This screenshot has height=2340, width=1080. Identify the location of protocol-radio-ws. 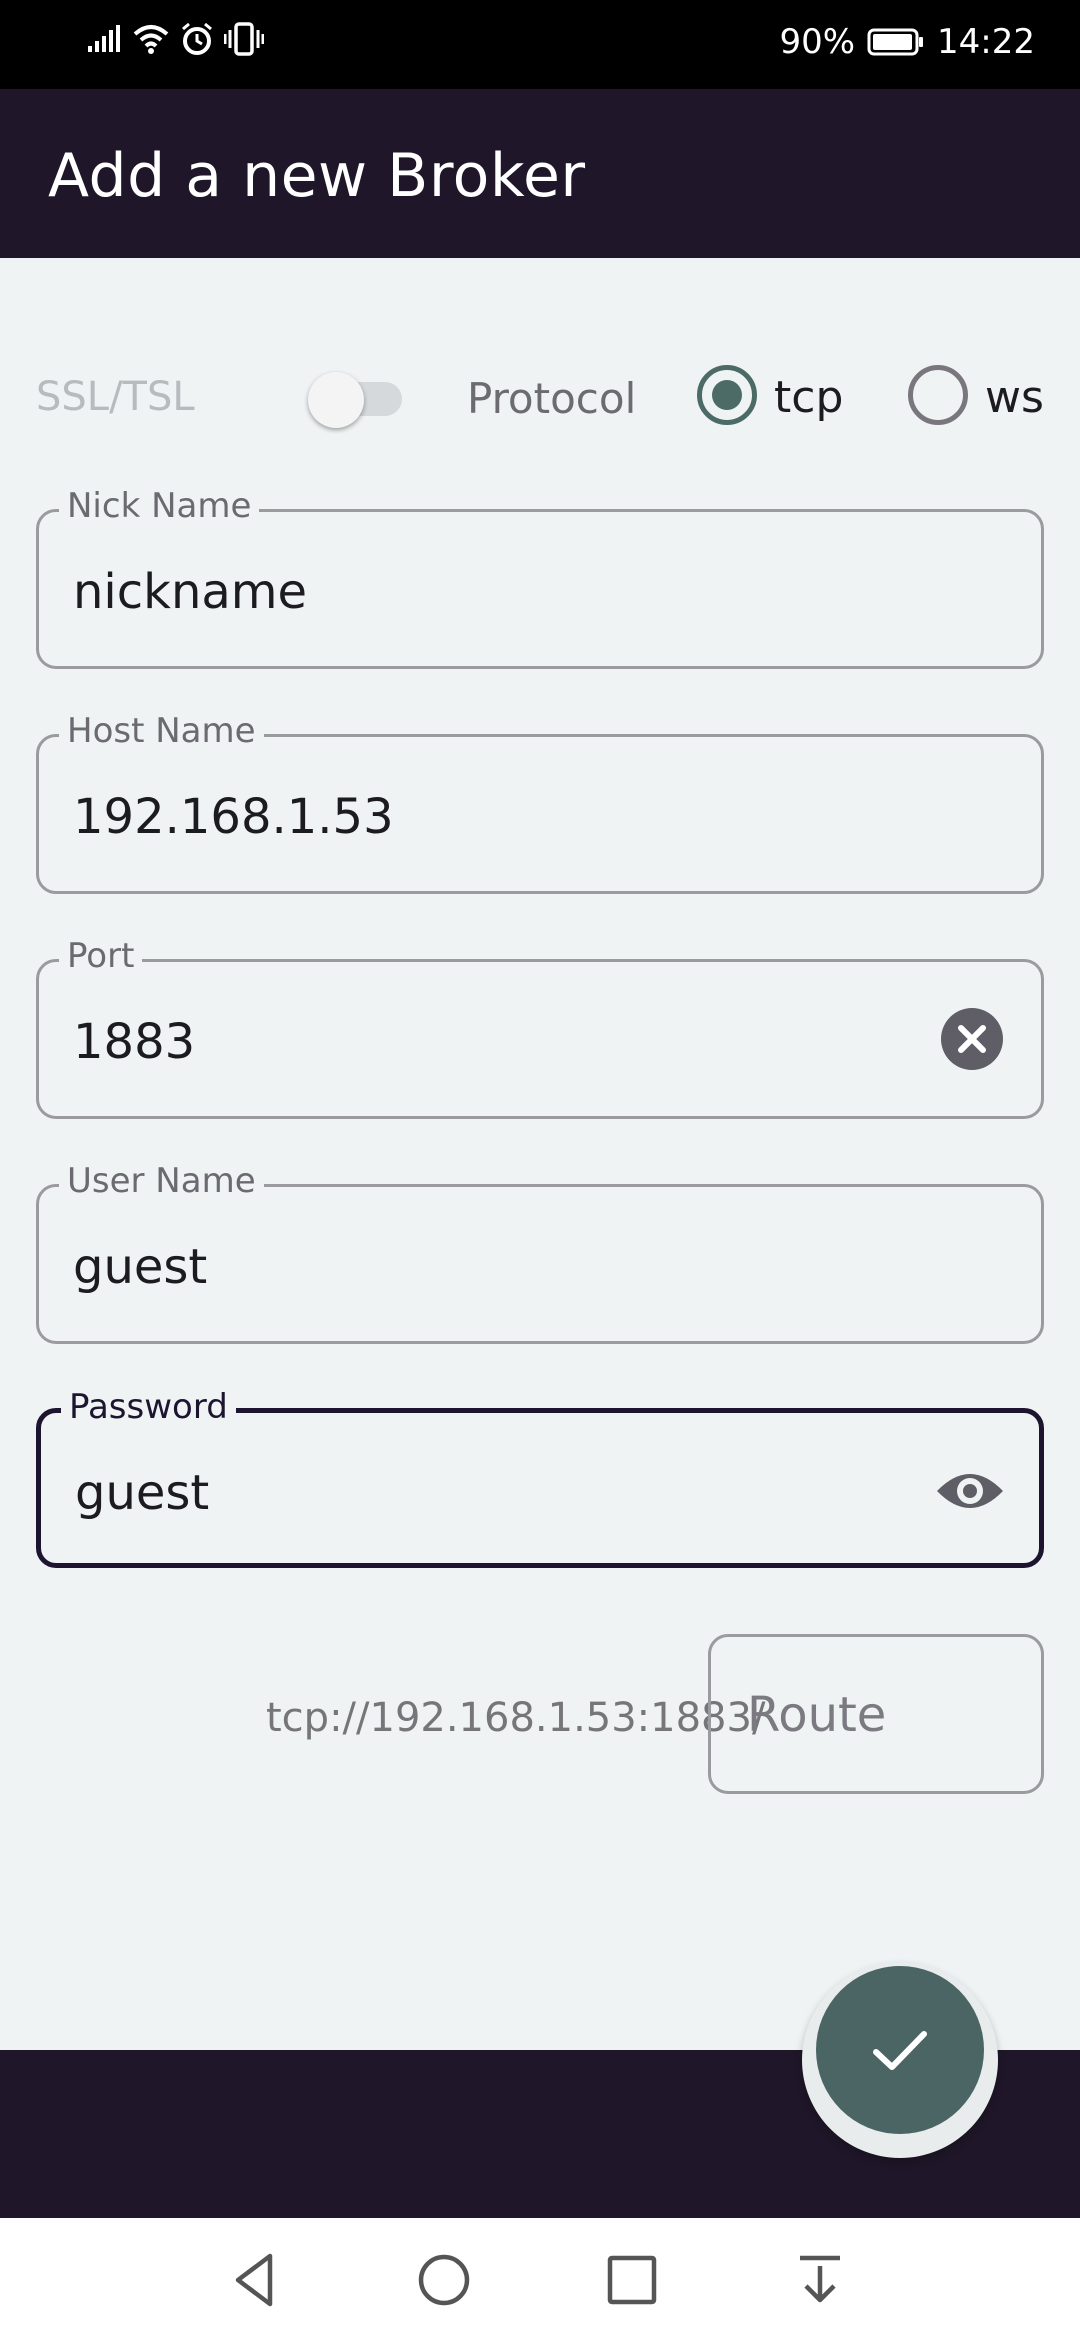
(938, 395).